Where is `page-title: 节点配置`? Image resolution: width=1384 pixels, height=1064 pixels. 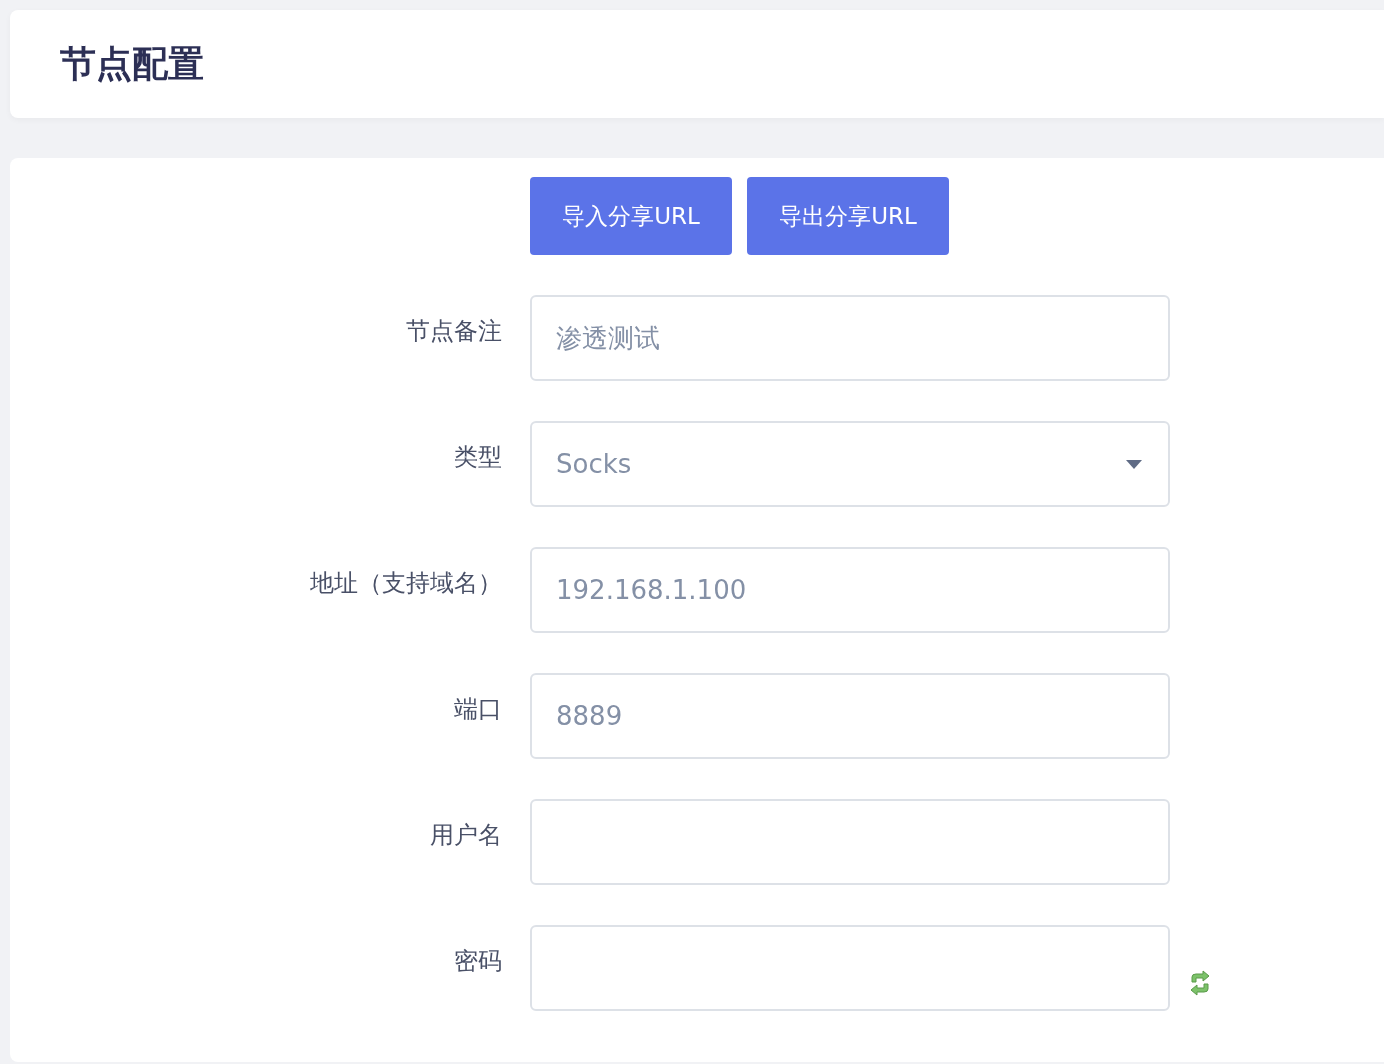
page-title: 节点配置 is located at coordinates (132, 63).